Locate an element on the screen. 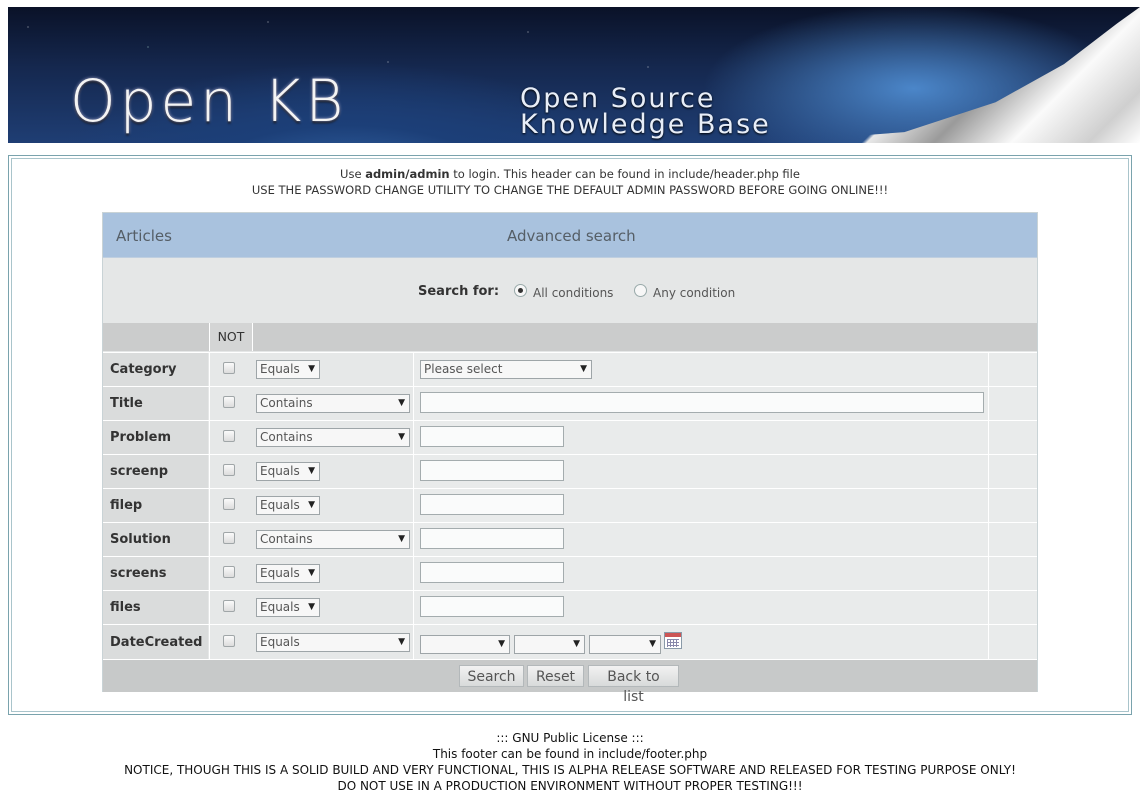  field-label: filep is located at coordinates (126, 505).